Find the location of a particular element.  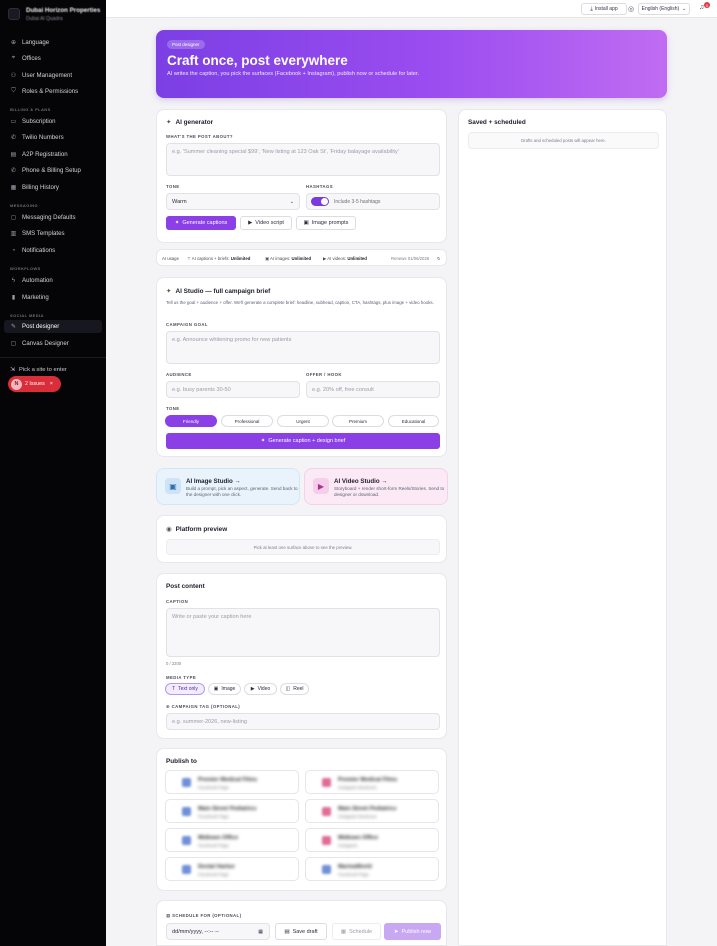

language-select: English (English) ⌄ is located at coordinates (664, 9).